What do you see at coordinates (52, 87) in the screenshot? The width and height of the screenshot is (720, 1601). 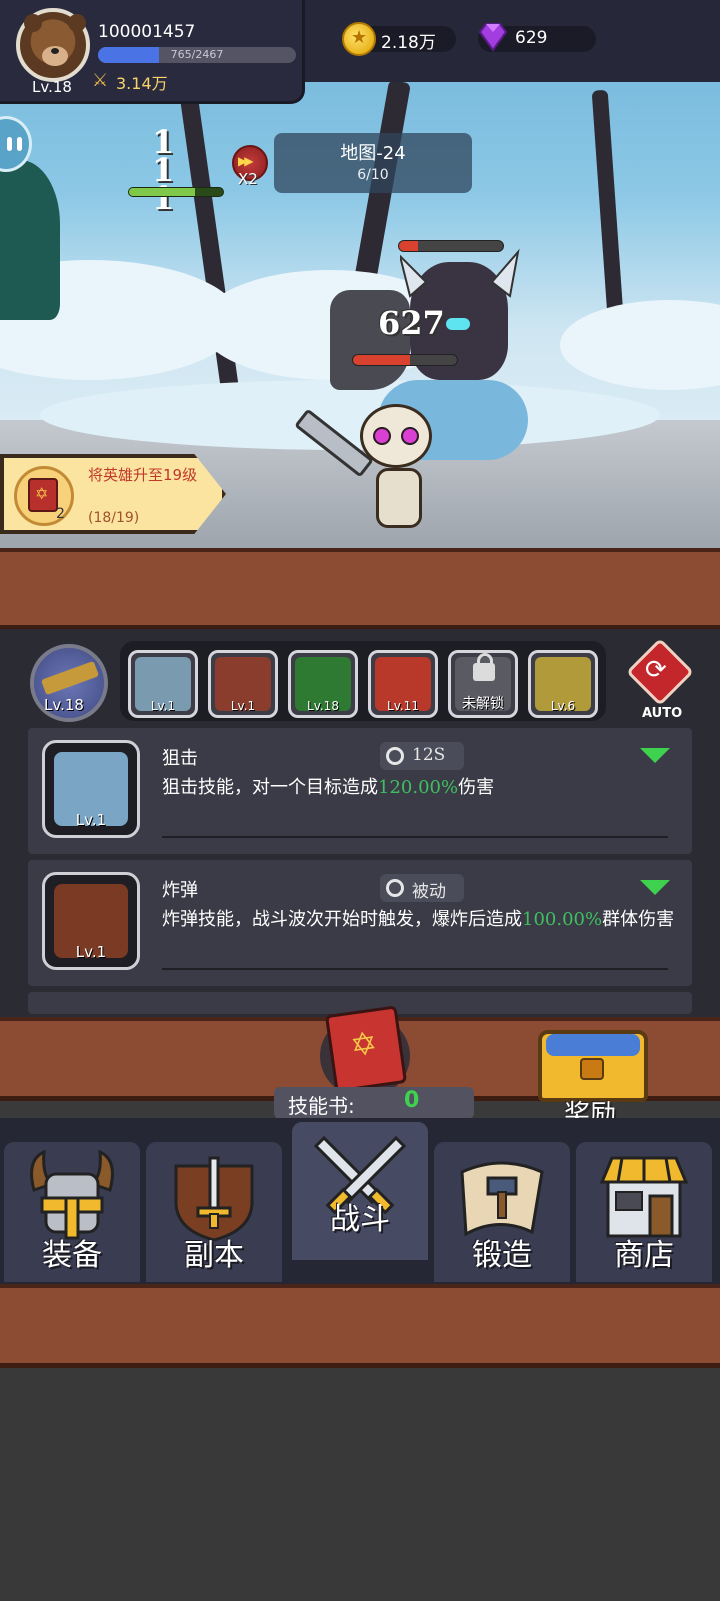 I see `player-level: Lv.18` at bounding box center [52, 87].